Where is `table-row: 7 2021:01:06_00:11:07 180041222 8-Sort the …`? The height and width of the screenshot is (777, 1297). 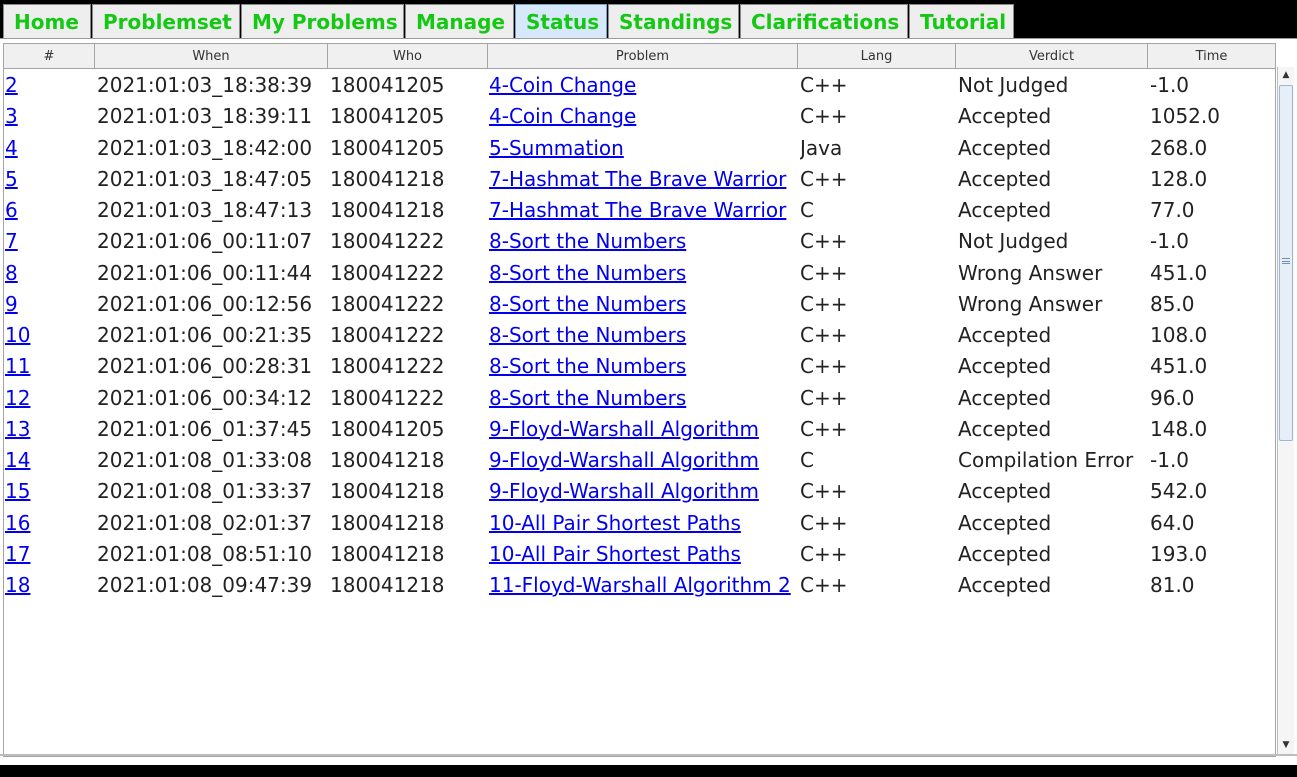
table-row: 7 2021:01:06_00:11:07 180041222 8-Sort the … is located at coordinates (639, 240).